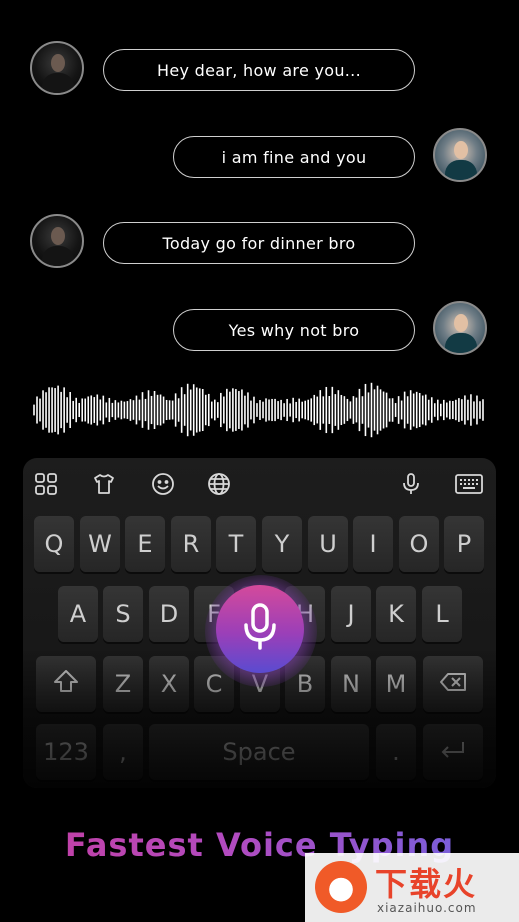 The width and height of the screenshot is (519, 922). I want to click on key-label: K, so click(396, 614).